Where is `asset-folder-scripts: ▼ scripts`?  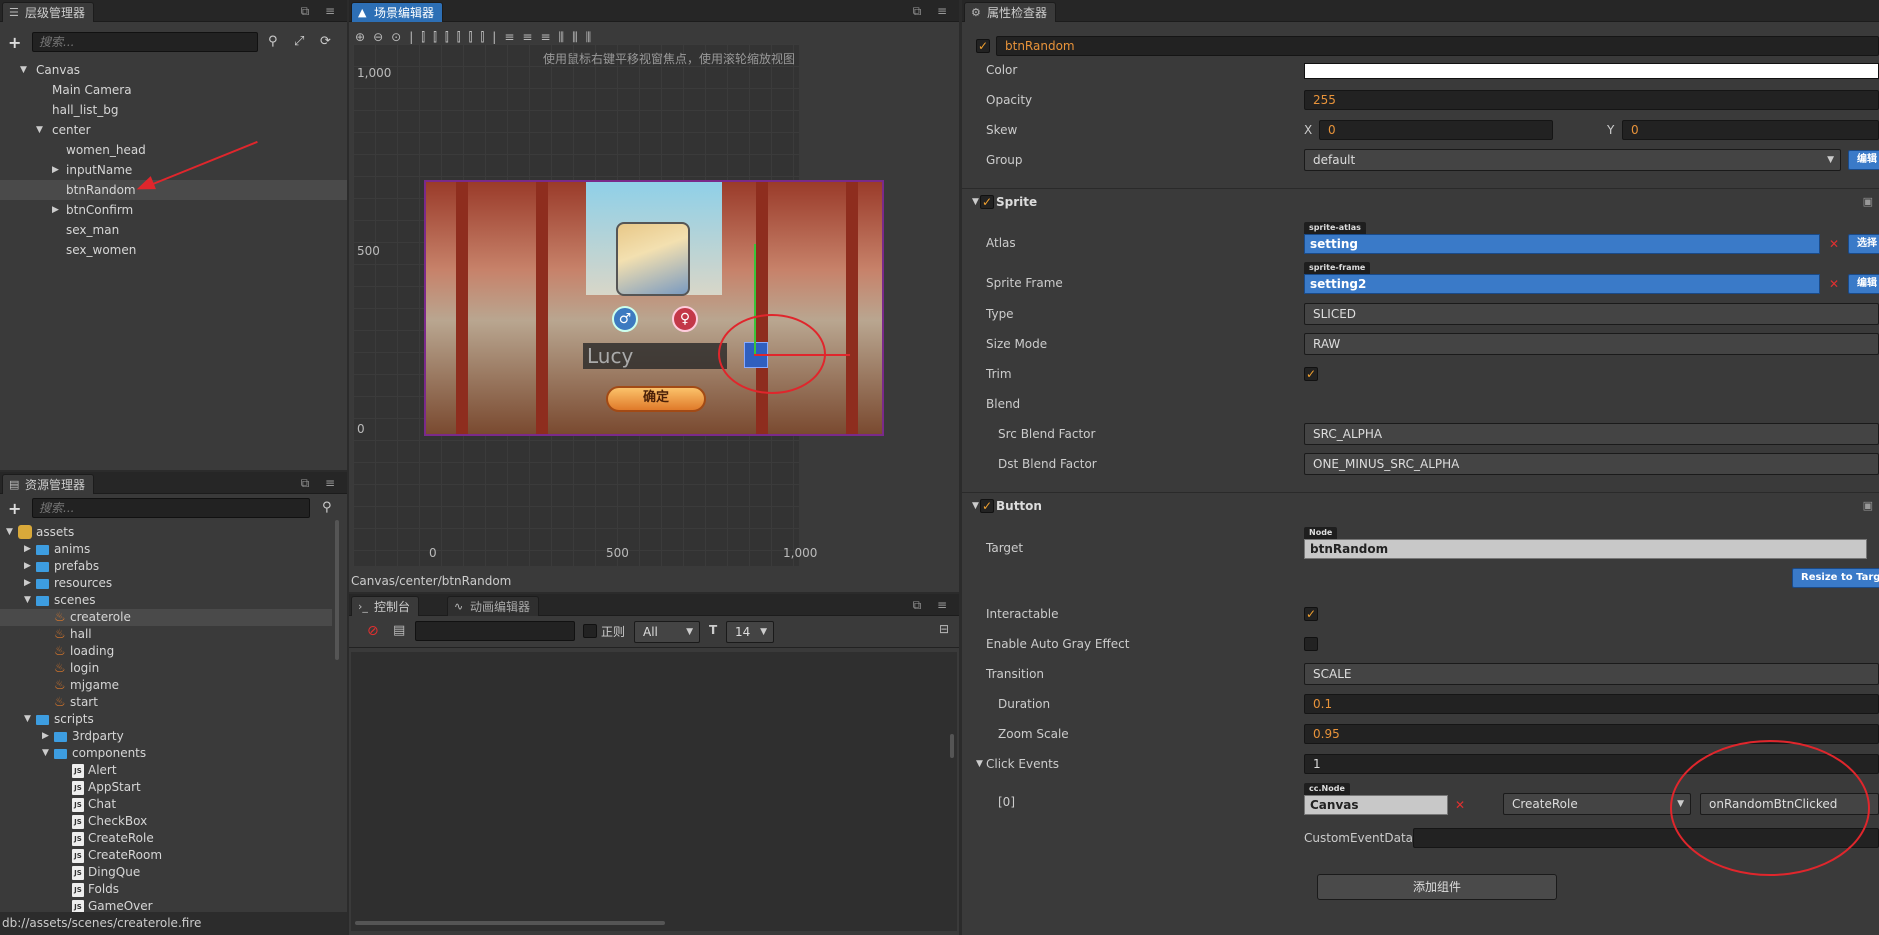 asset-folder-scripts: ▼ scripts is located at coordinates (173, 719).